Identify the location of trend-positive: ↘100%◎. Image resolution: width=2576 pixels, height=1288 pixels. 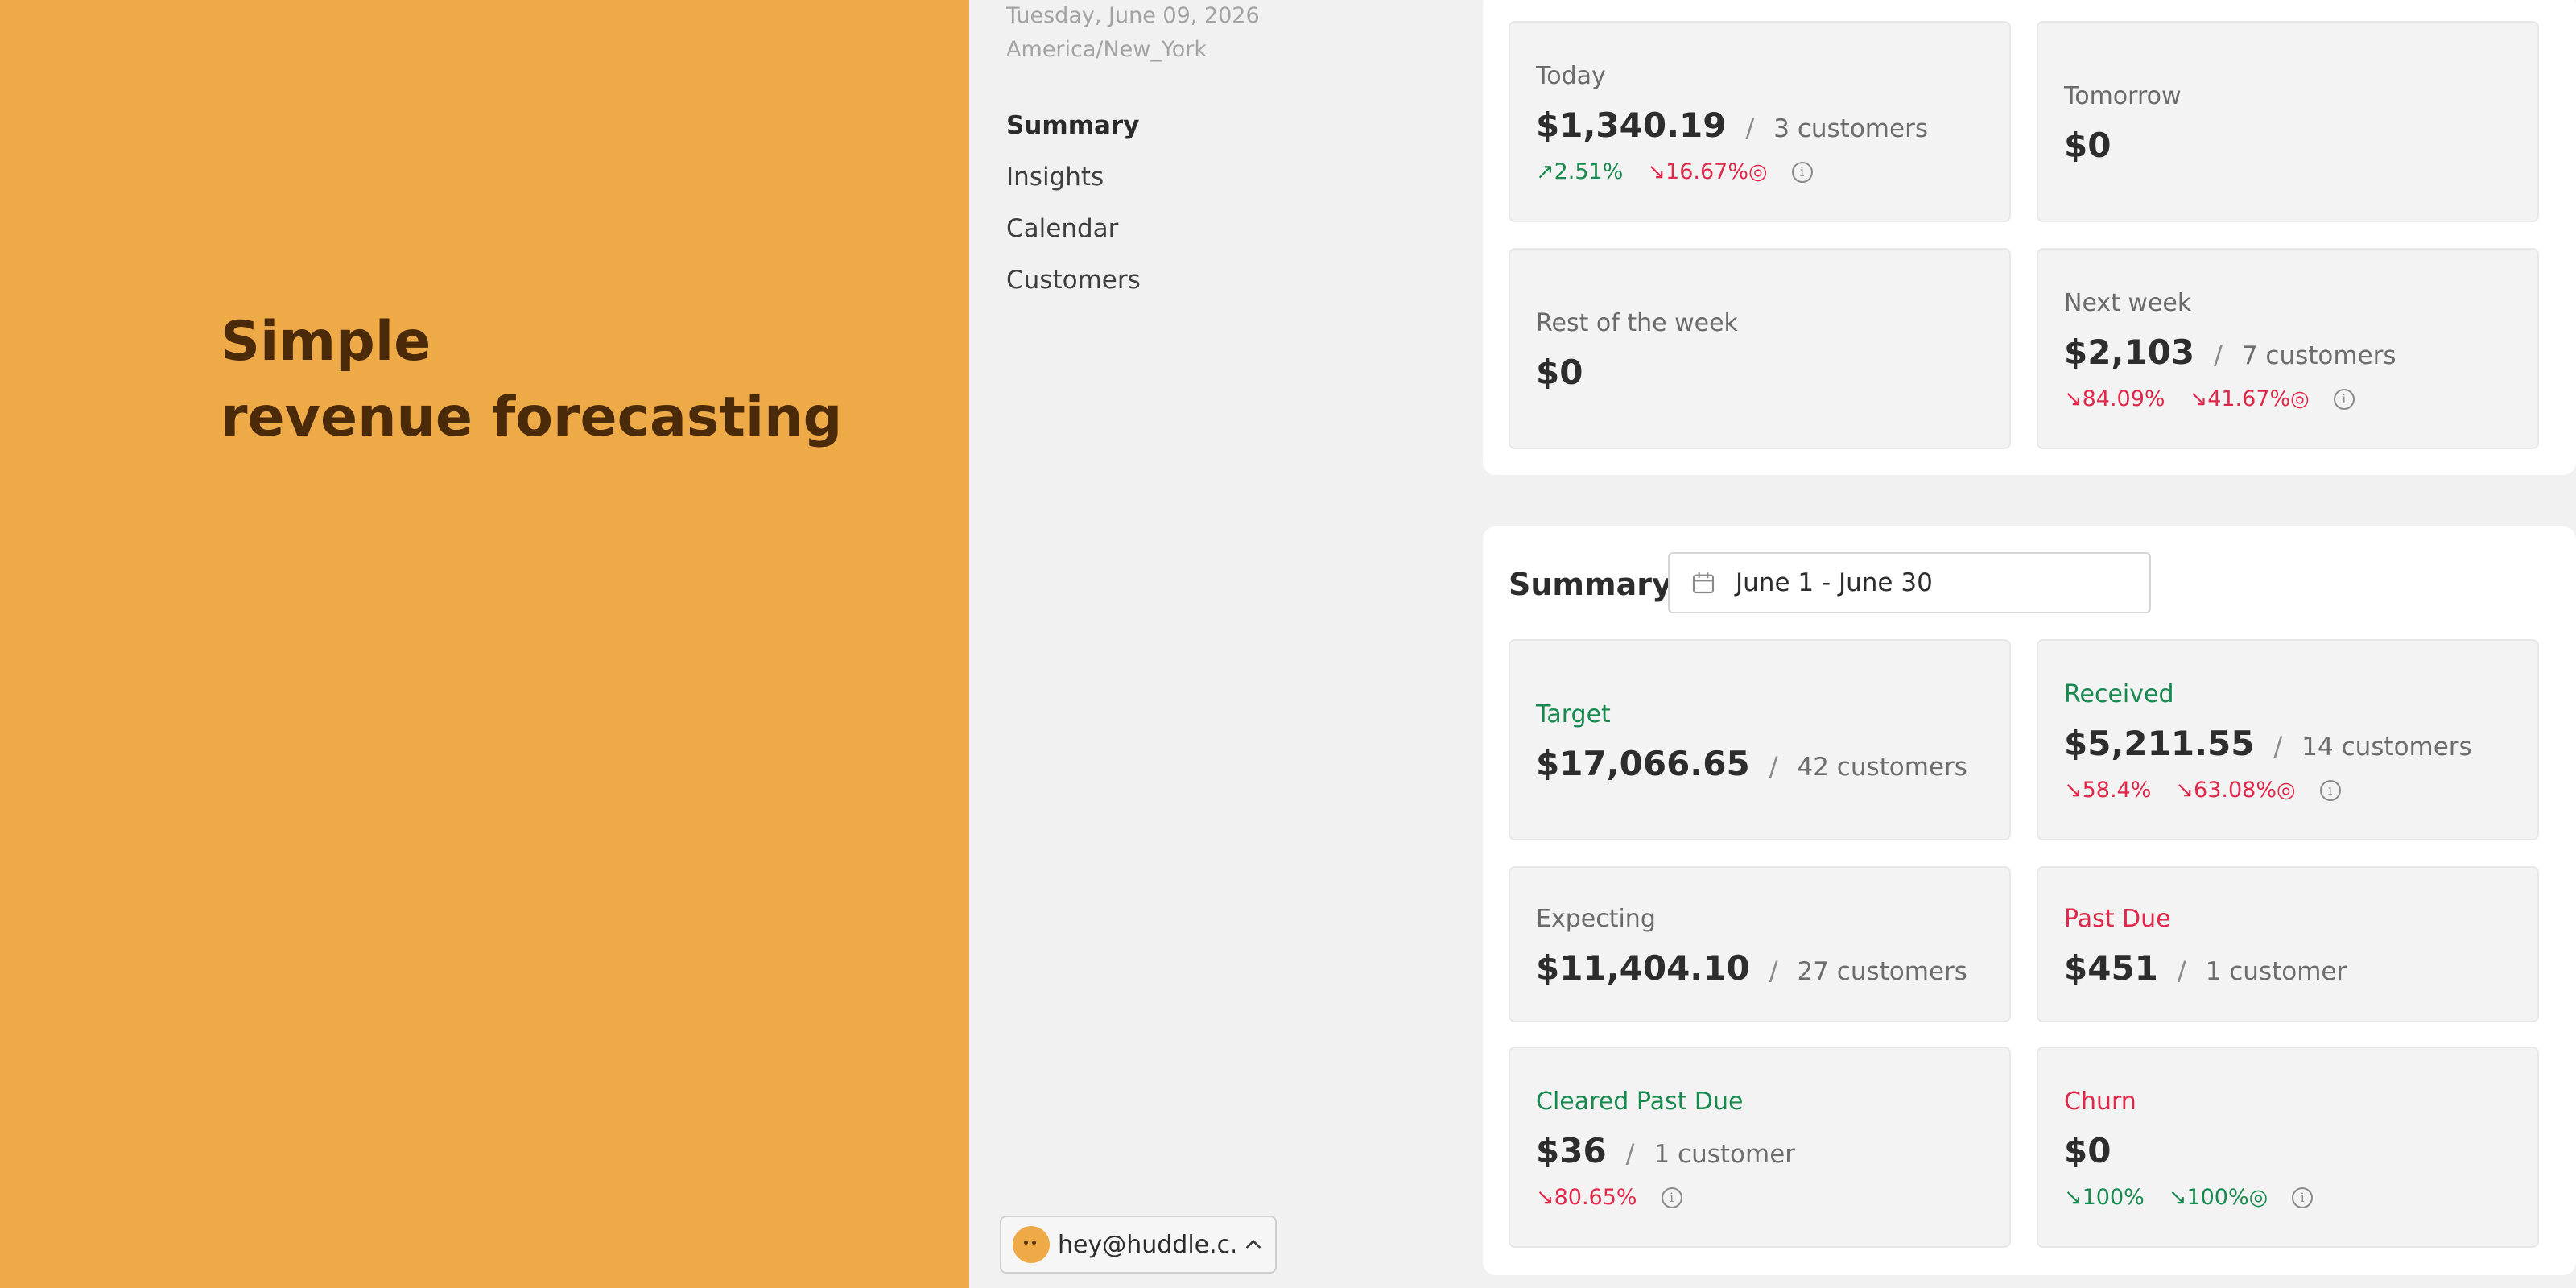
(2218, 1197).